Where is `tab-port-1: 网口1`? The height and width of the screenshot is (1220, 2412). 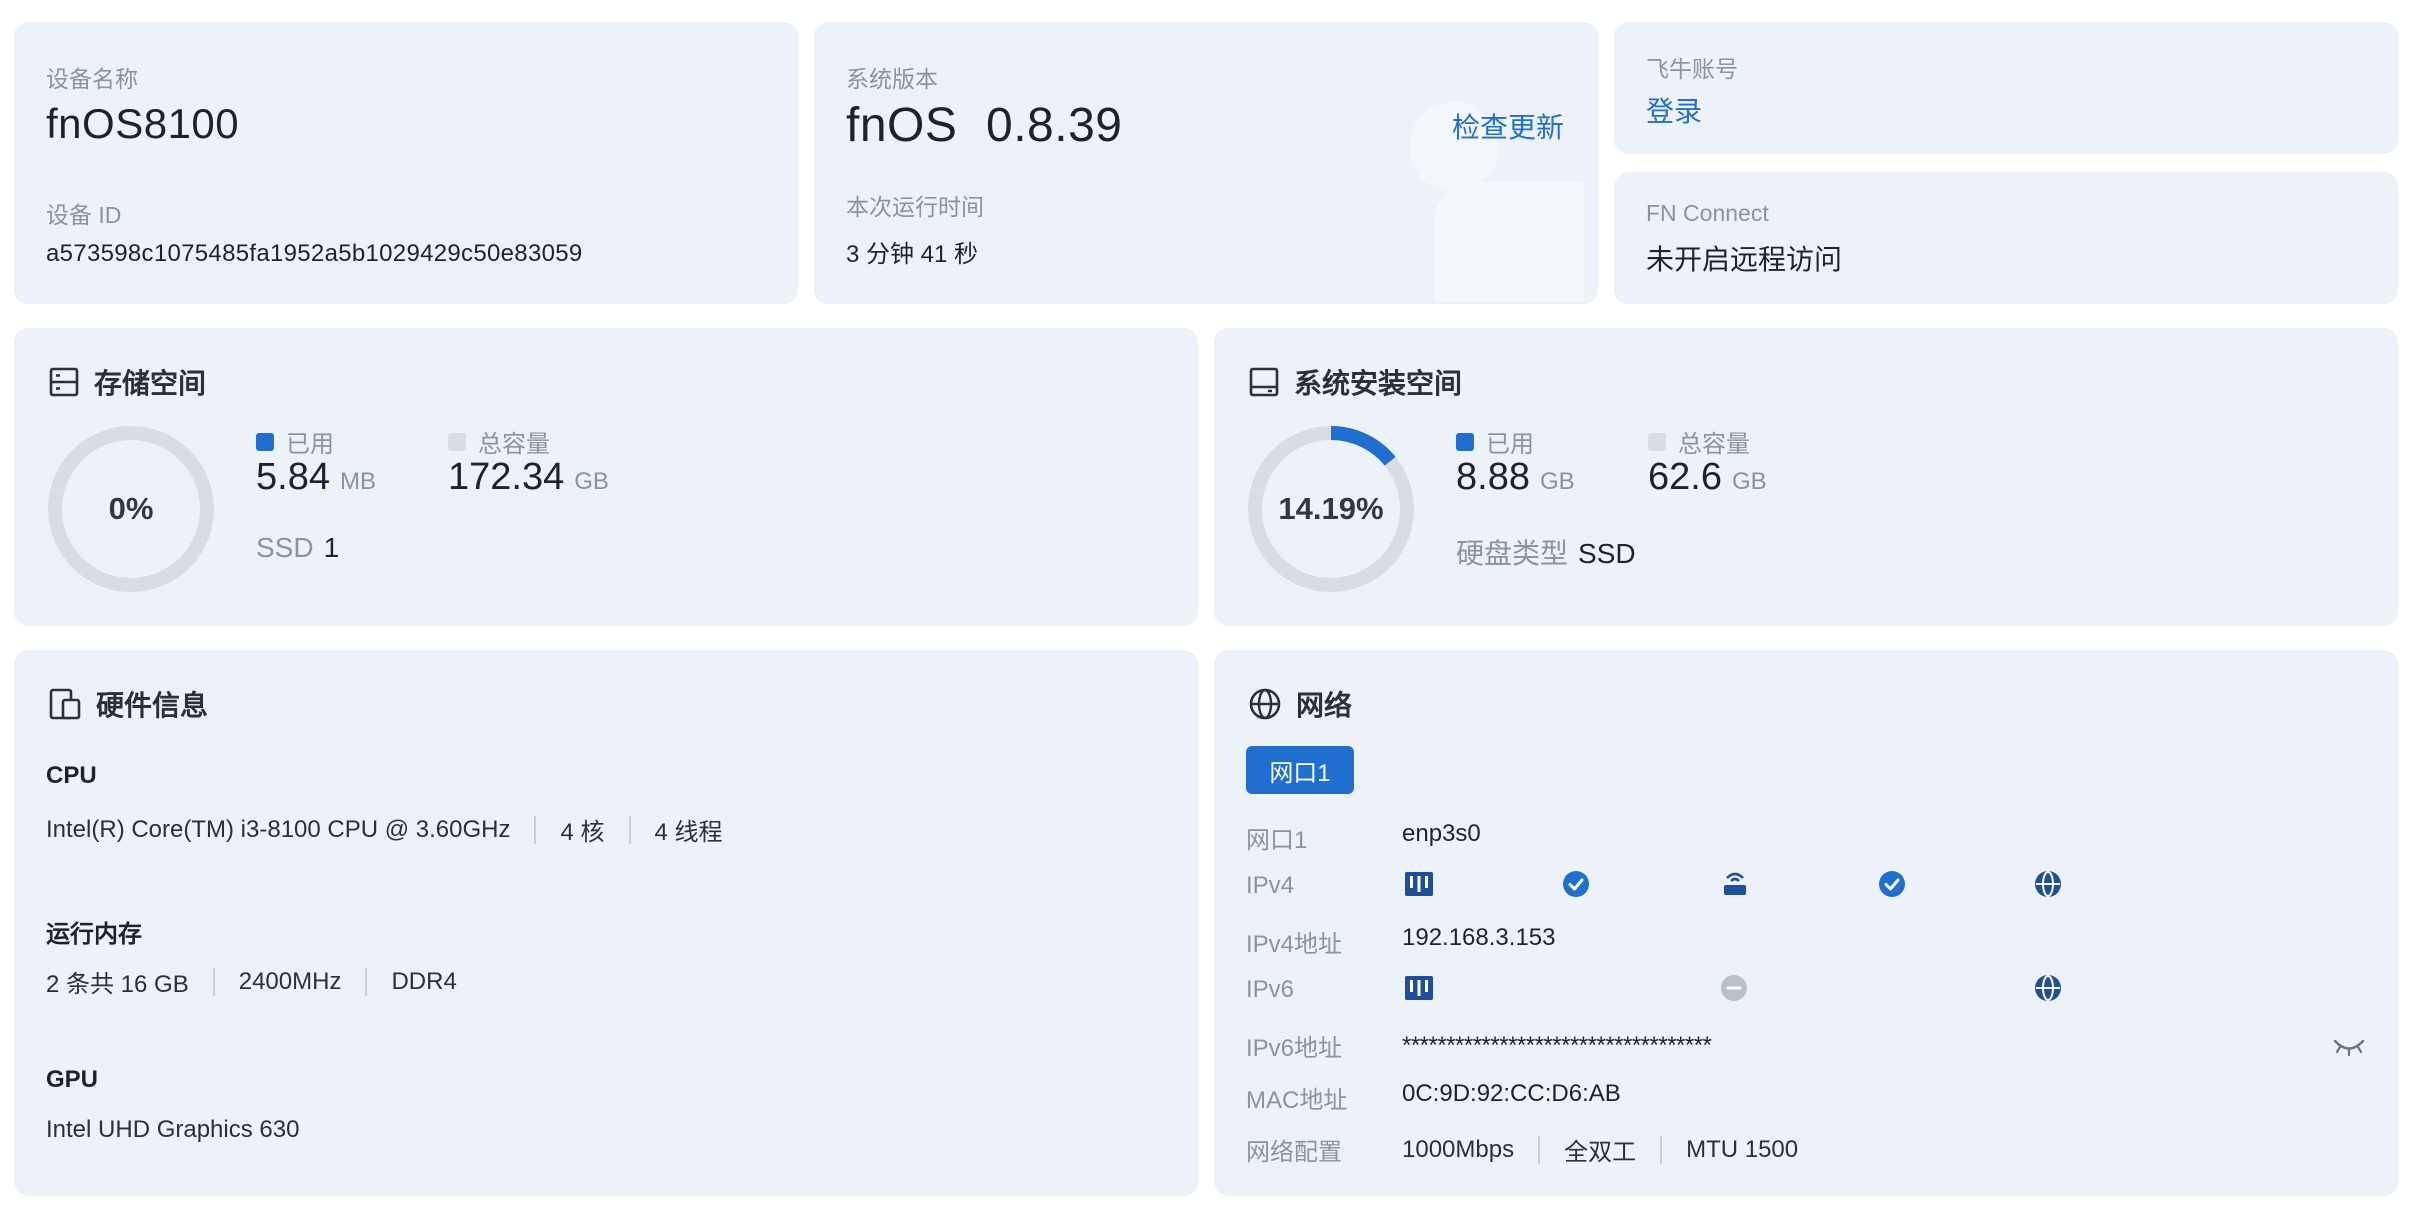
tab-port-1: 网口1 is located at coordinates (1300, 770).